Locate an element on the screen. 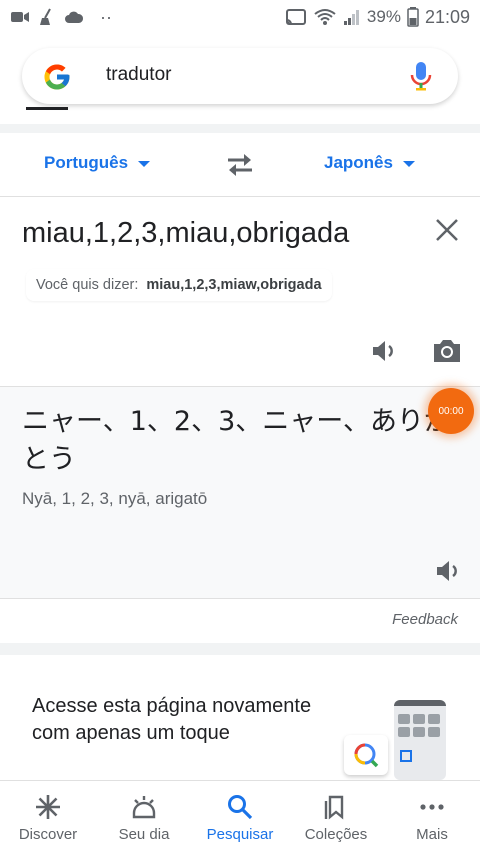 The height and width of the screenshot is (852, 480). search-icon is located at coordinates (240, 807).